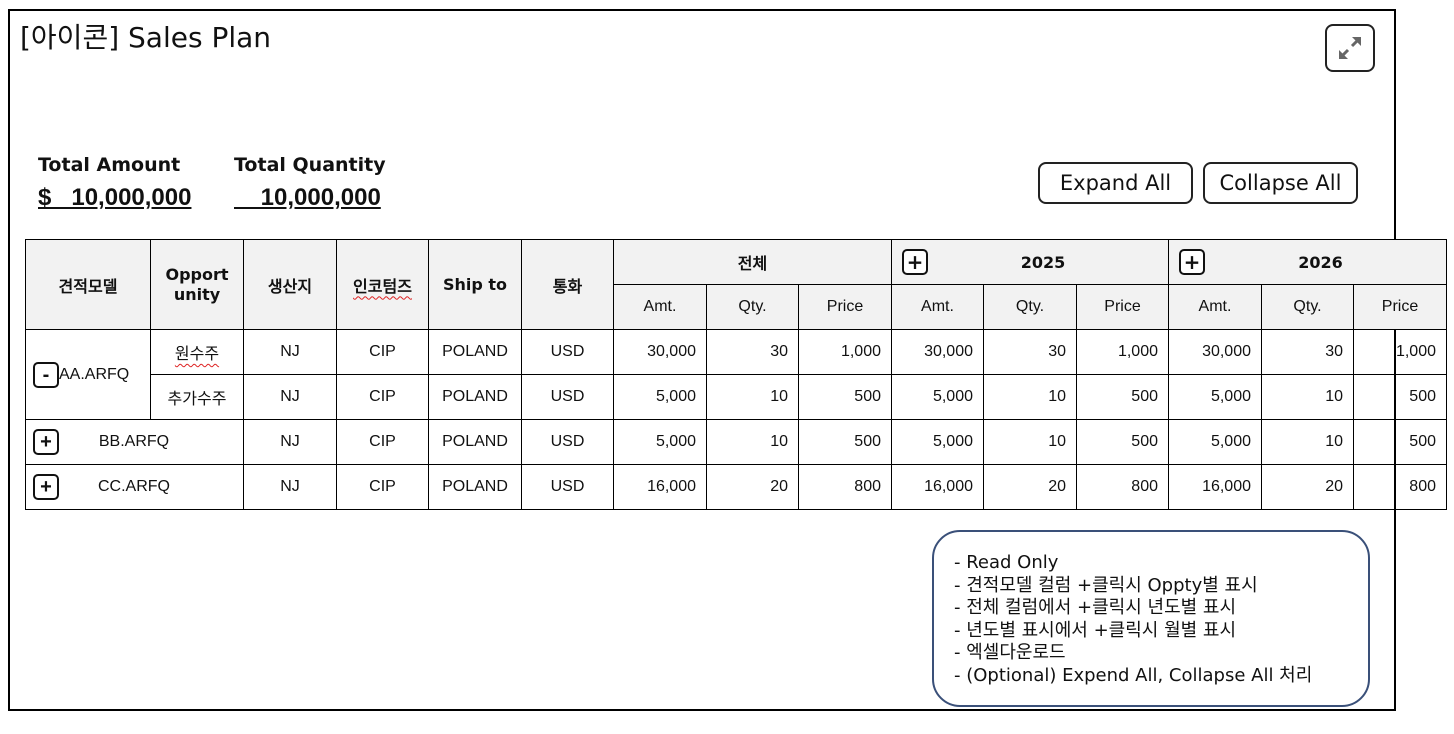 The image size is (1454, 734). I want to click on header-ship-to: Ship to, so click(475, 284).